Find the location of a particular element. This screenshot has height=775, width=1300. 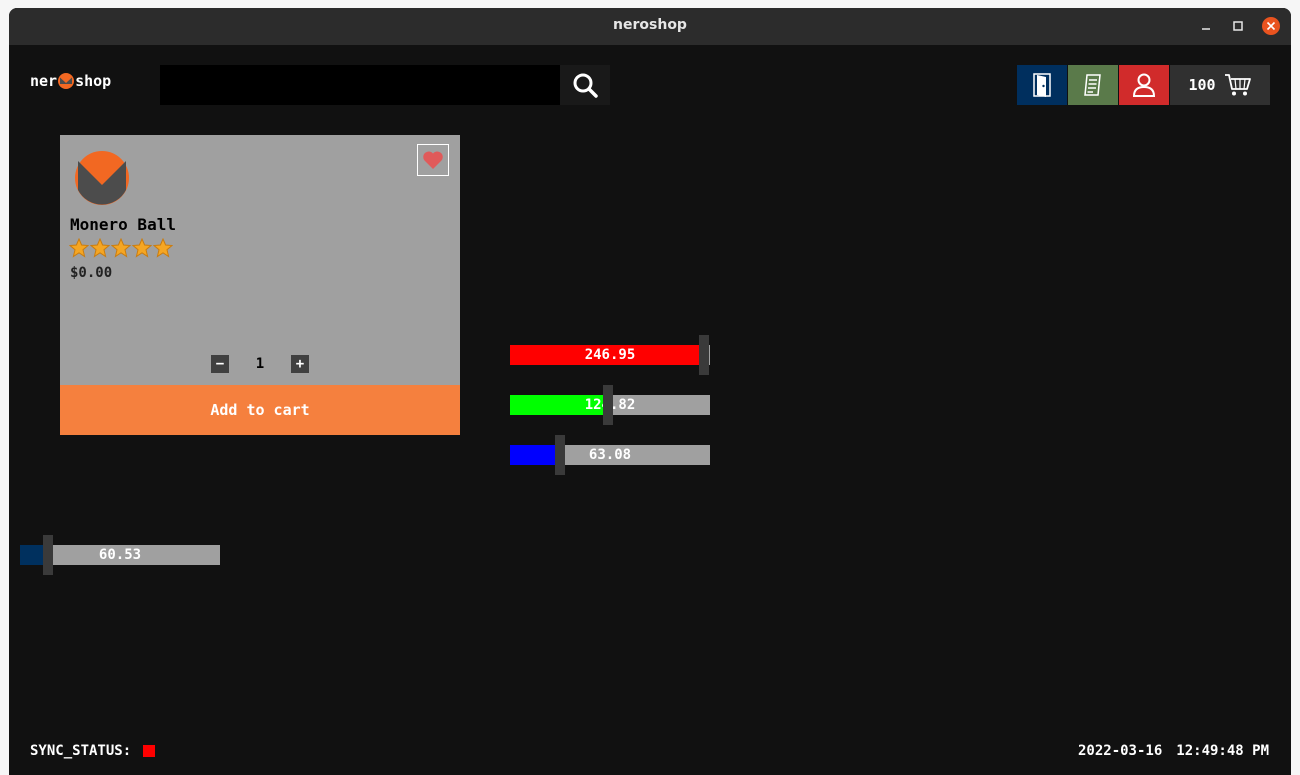

search-button is located at coordinates (585, 85).